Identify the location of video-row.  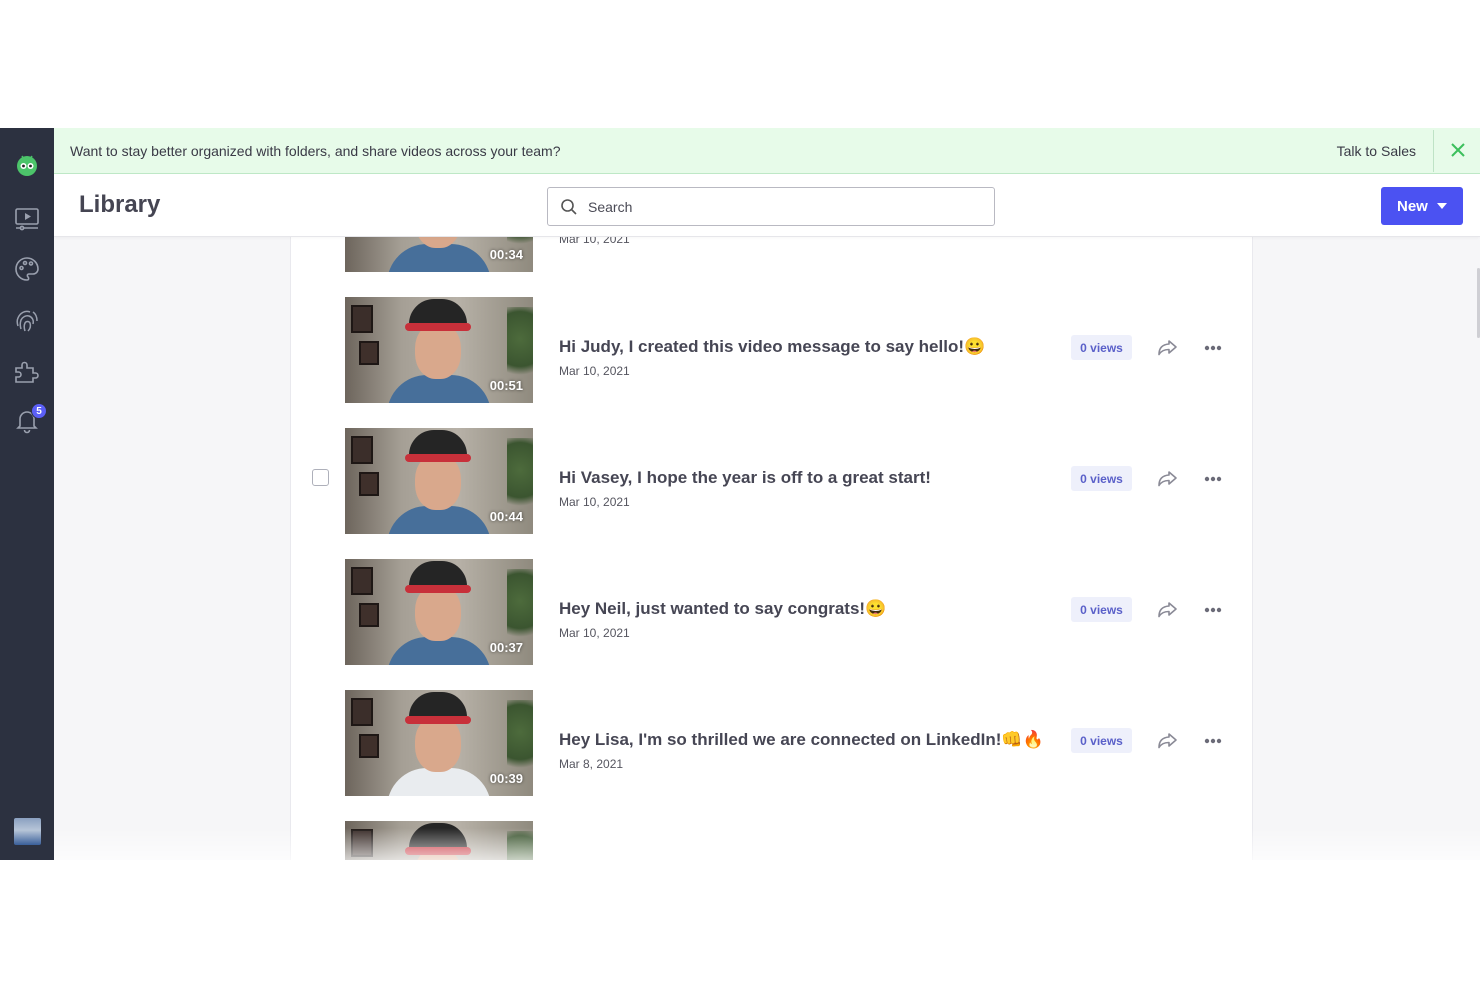
(771, 834).